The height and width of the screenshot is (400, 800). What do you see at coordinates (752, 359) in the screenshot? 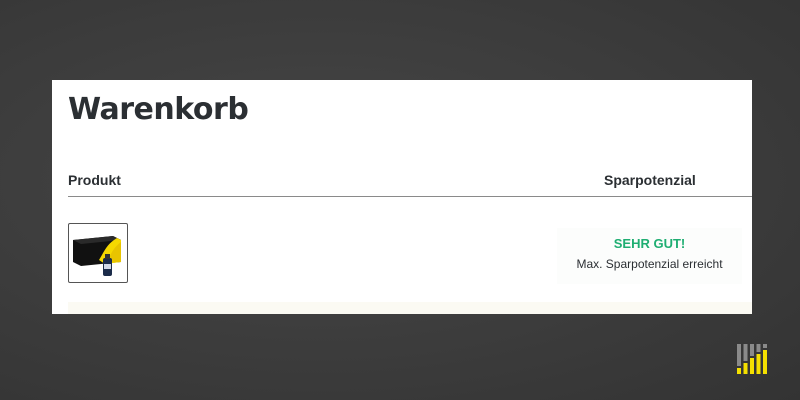
I see `bar-chart-logo-icon` at bounding box center [752, 359].